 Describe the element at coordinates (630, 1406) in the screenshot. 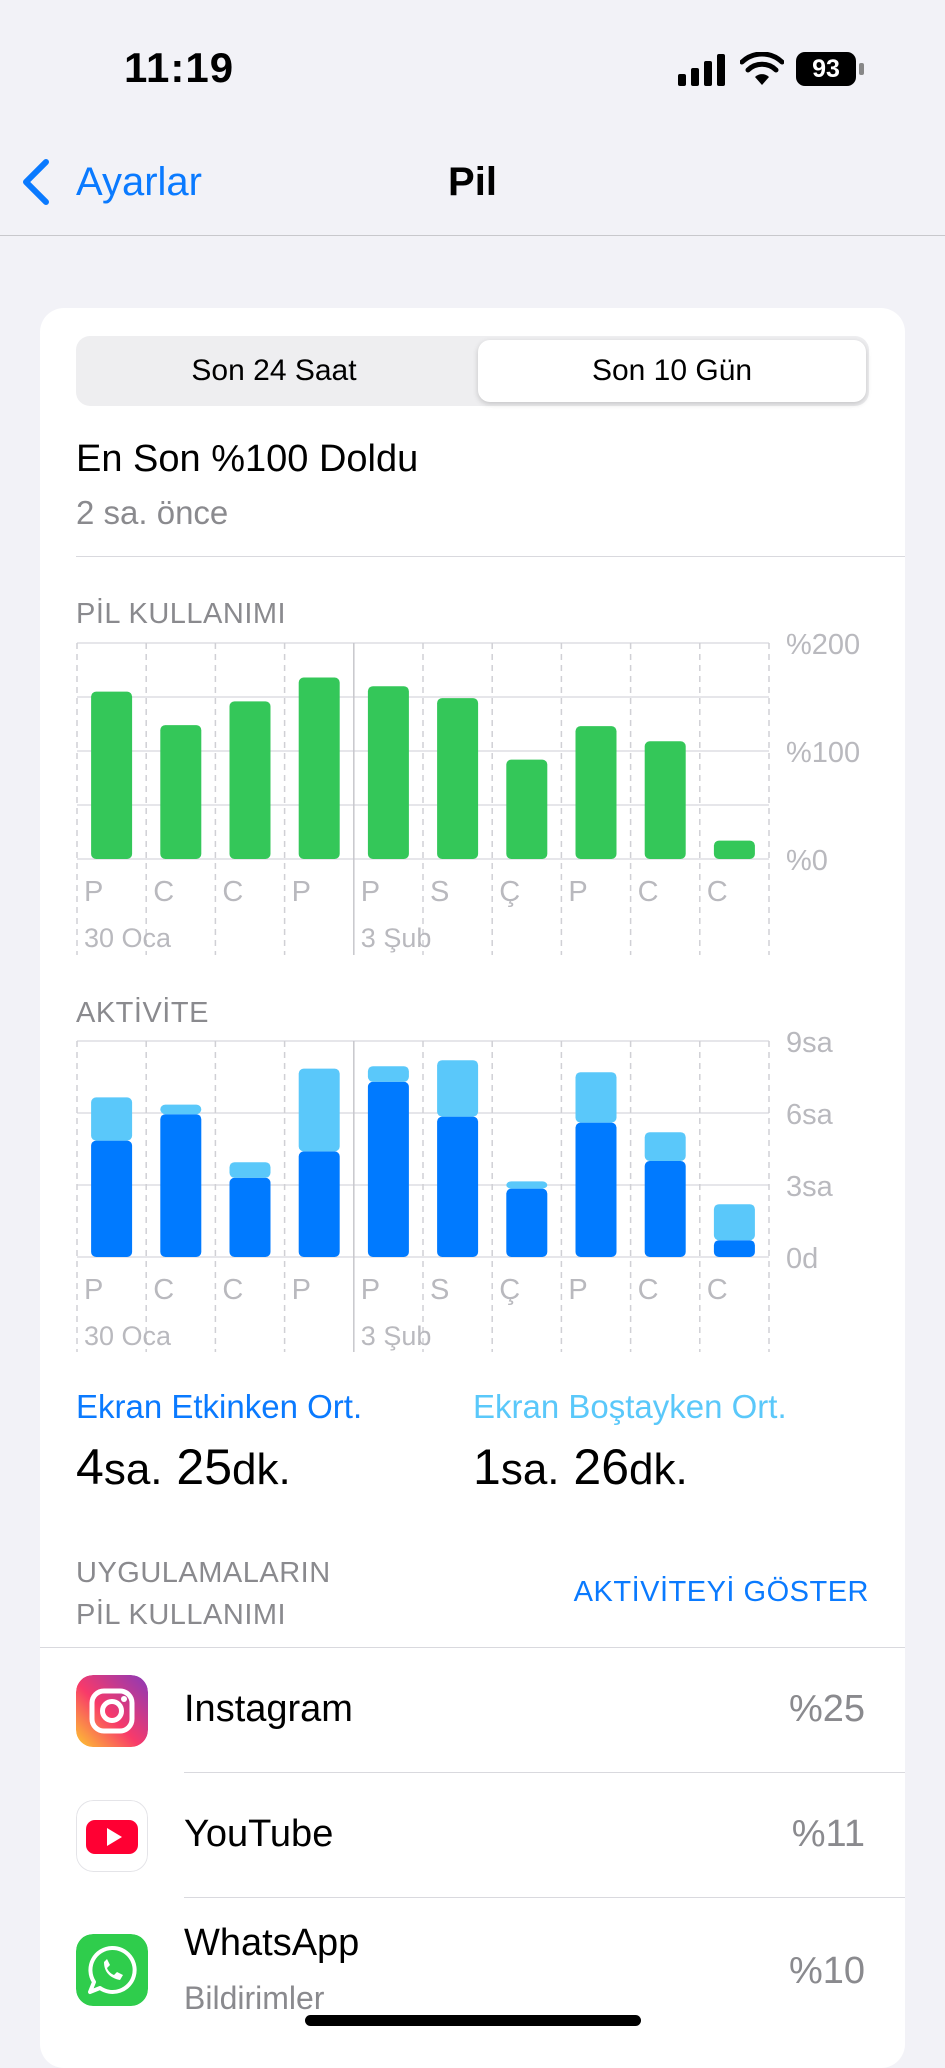

I see `screen-idle-label: Ekran Boştayken Ort.` at that location.